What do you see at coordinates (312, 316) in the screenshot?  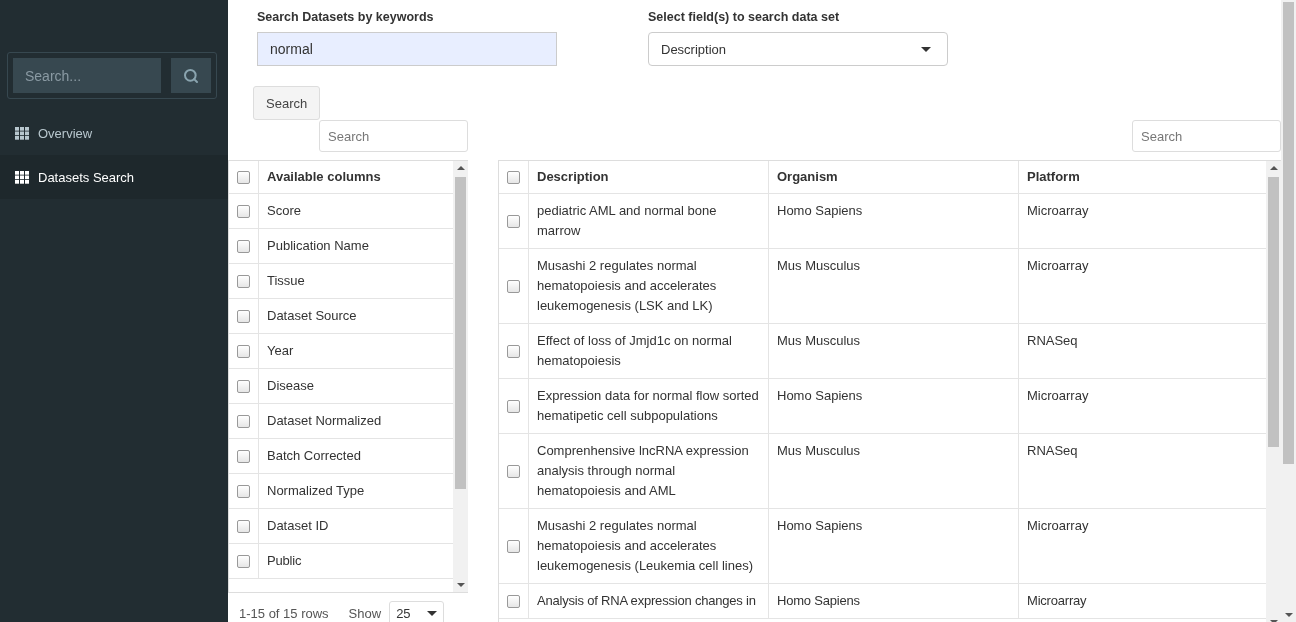 I see `table-cell-text: Dataset Source` at bounding box center [312, 316].